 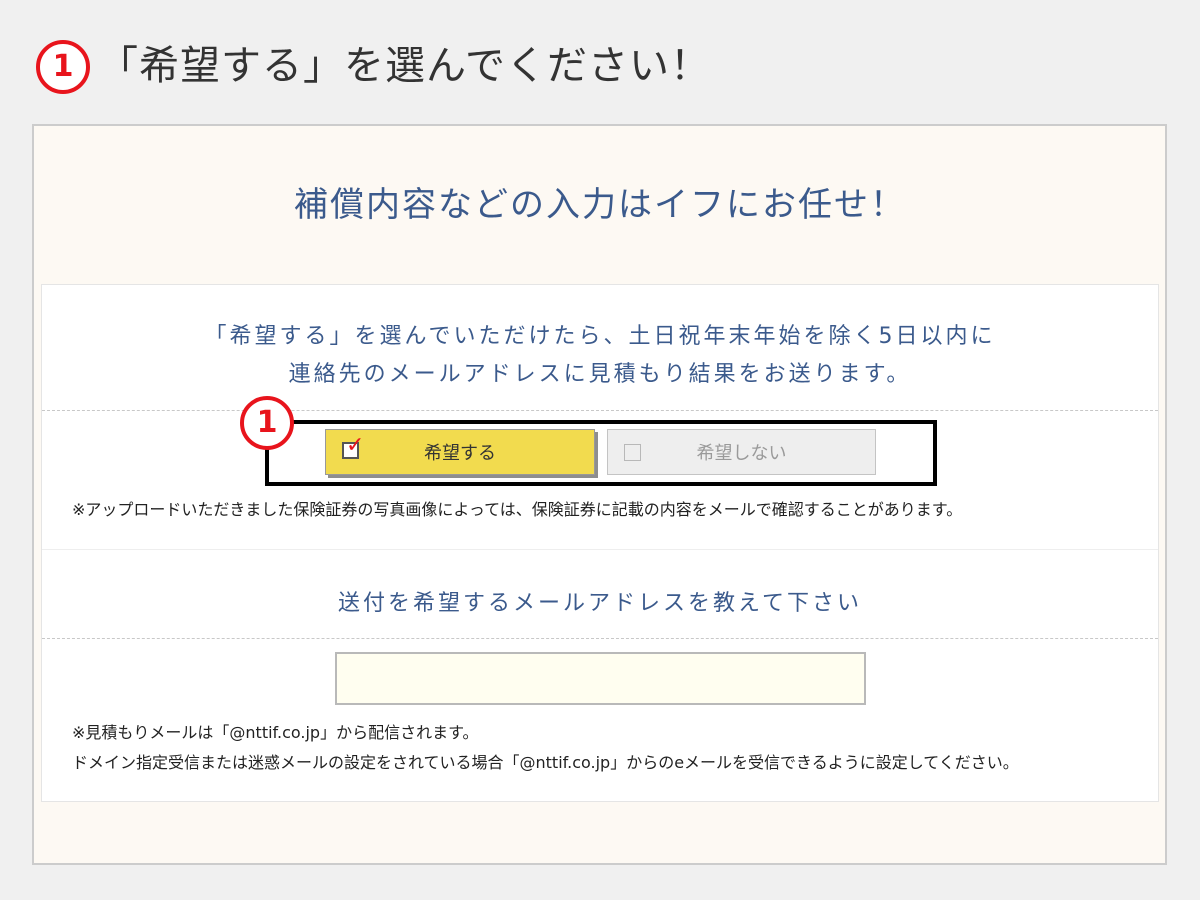 I want to click on quote-description-line-2: 連絡先のメールアドレスに見積もり結果をお送ります。, so click(x=600, y=374).